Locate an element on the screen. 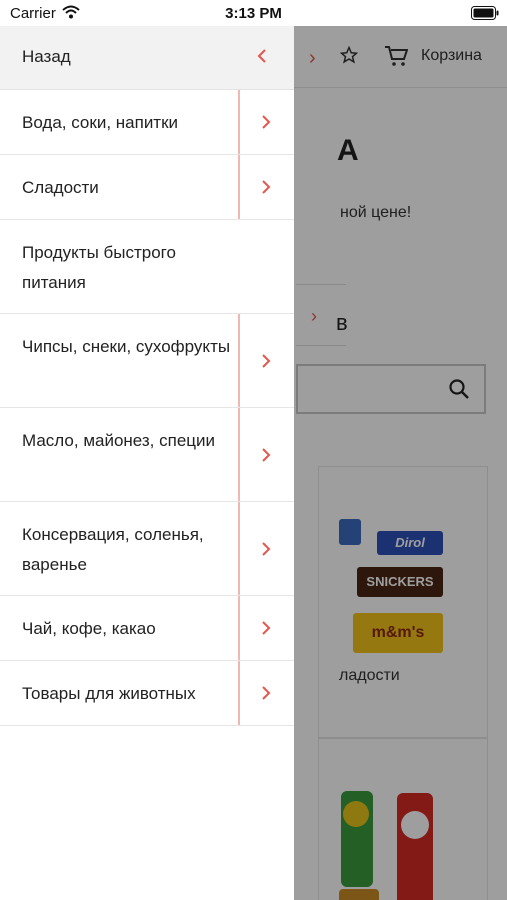 This screenshot has height=900, width=507. menu-item-label: Чай, кофе, какао is located at coordinates (89, 628).